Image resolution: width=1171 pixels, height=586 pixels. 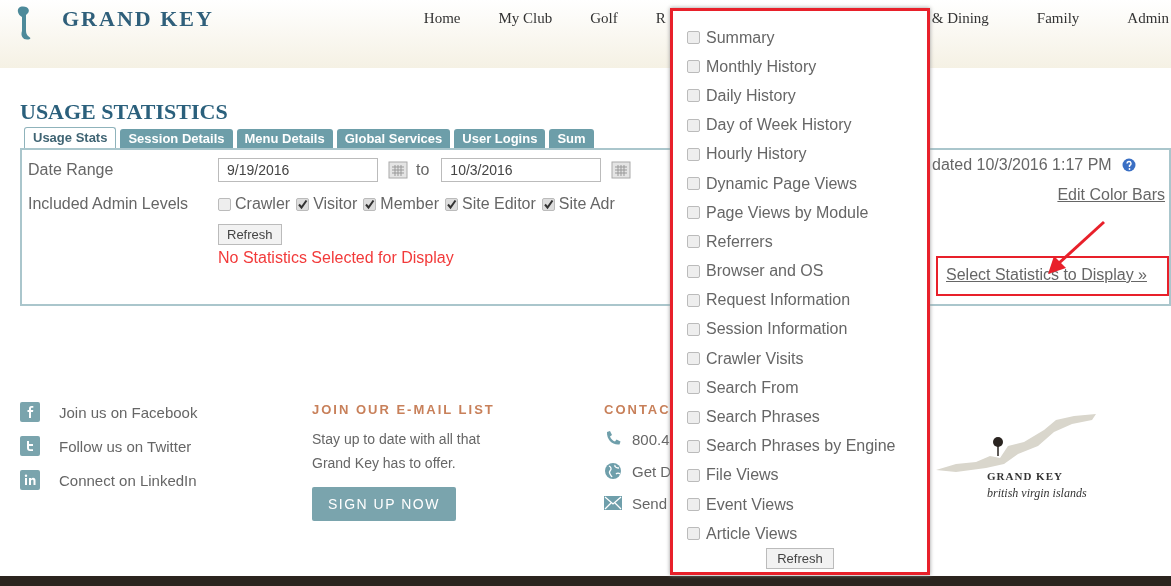 What do you see at coordinates (777, 329) in the screenshot?
I see `checkbox-label: Session Information` at bounding box center [777, 329].